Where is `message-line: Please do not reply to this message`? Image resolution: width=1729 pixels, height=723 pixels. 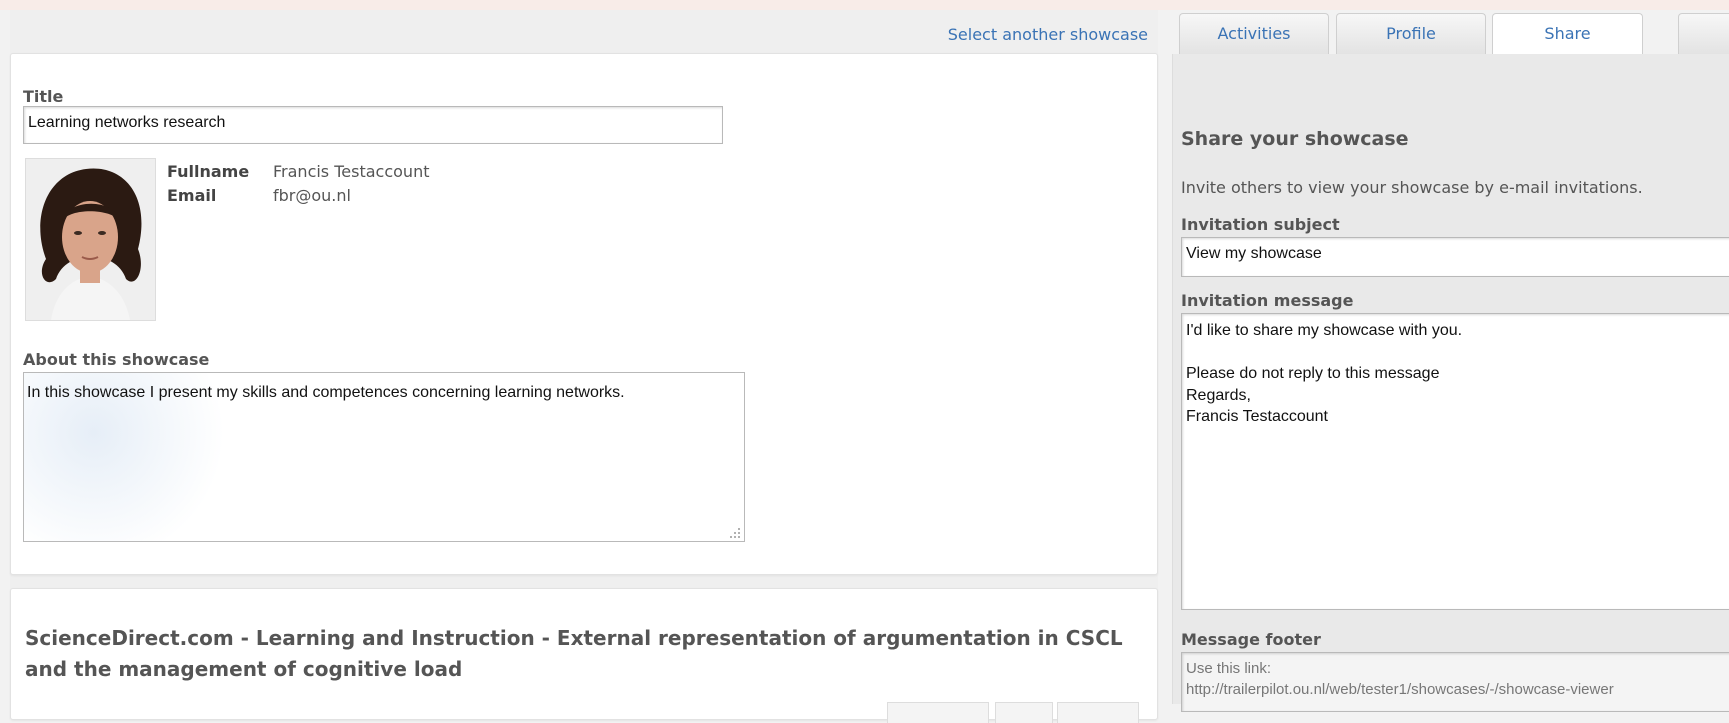
message-line: Please do not reply to this message is located at coordinates (1313, 373).